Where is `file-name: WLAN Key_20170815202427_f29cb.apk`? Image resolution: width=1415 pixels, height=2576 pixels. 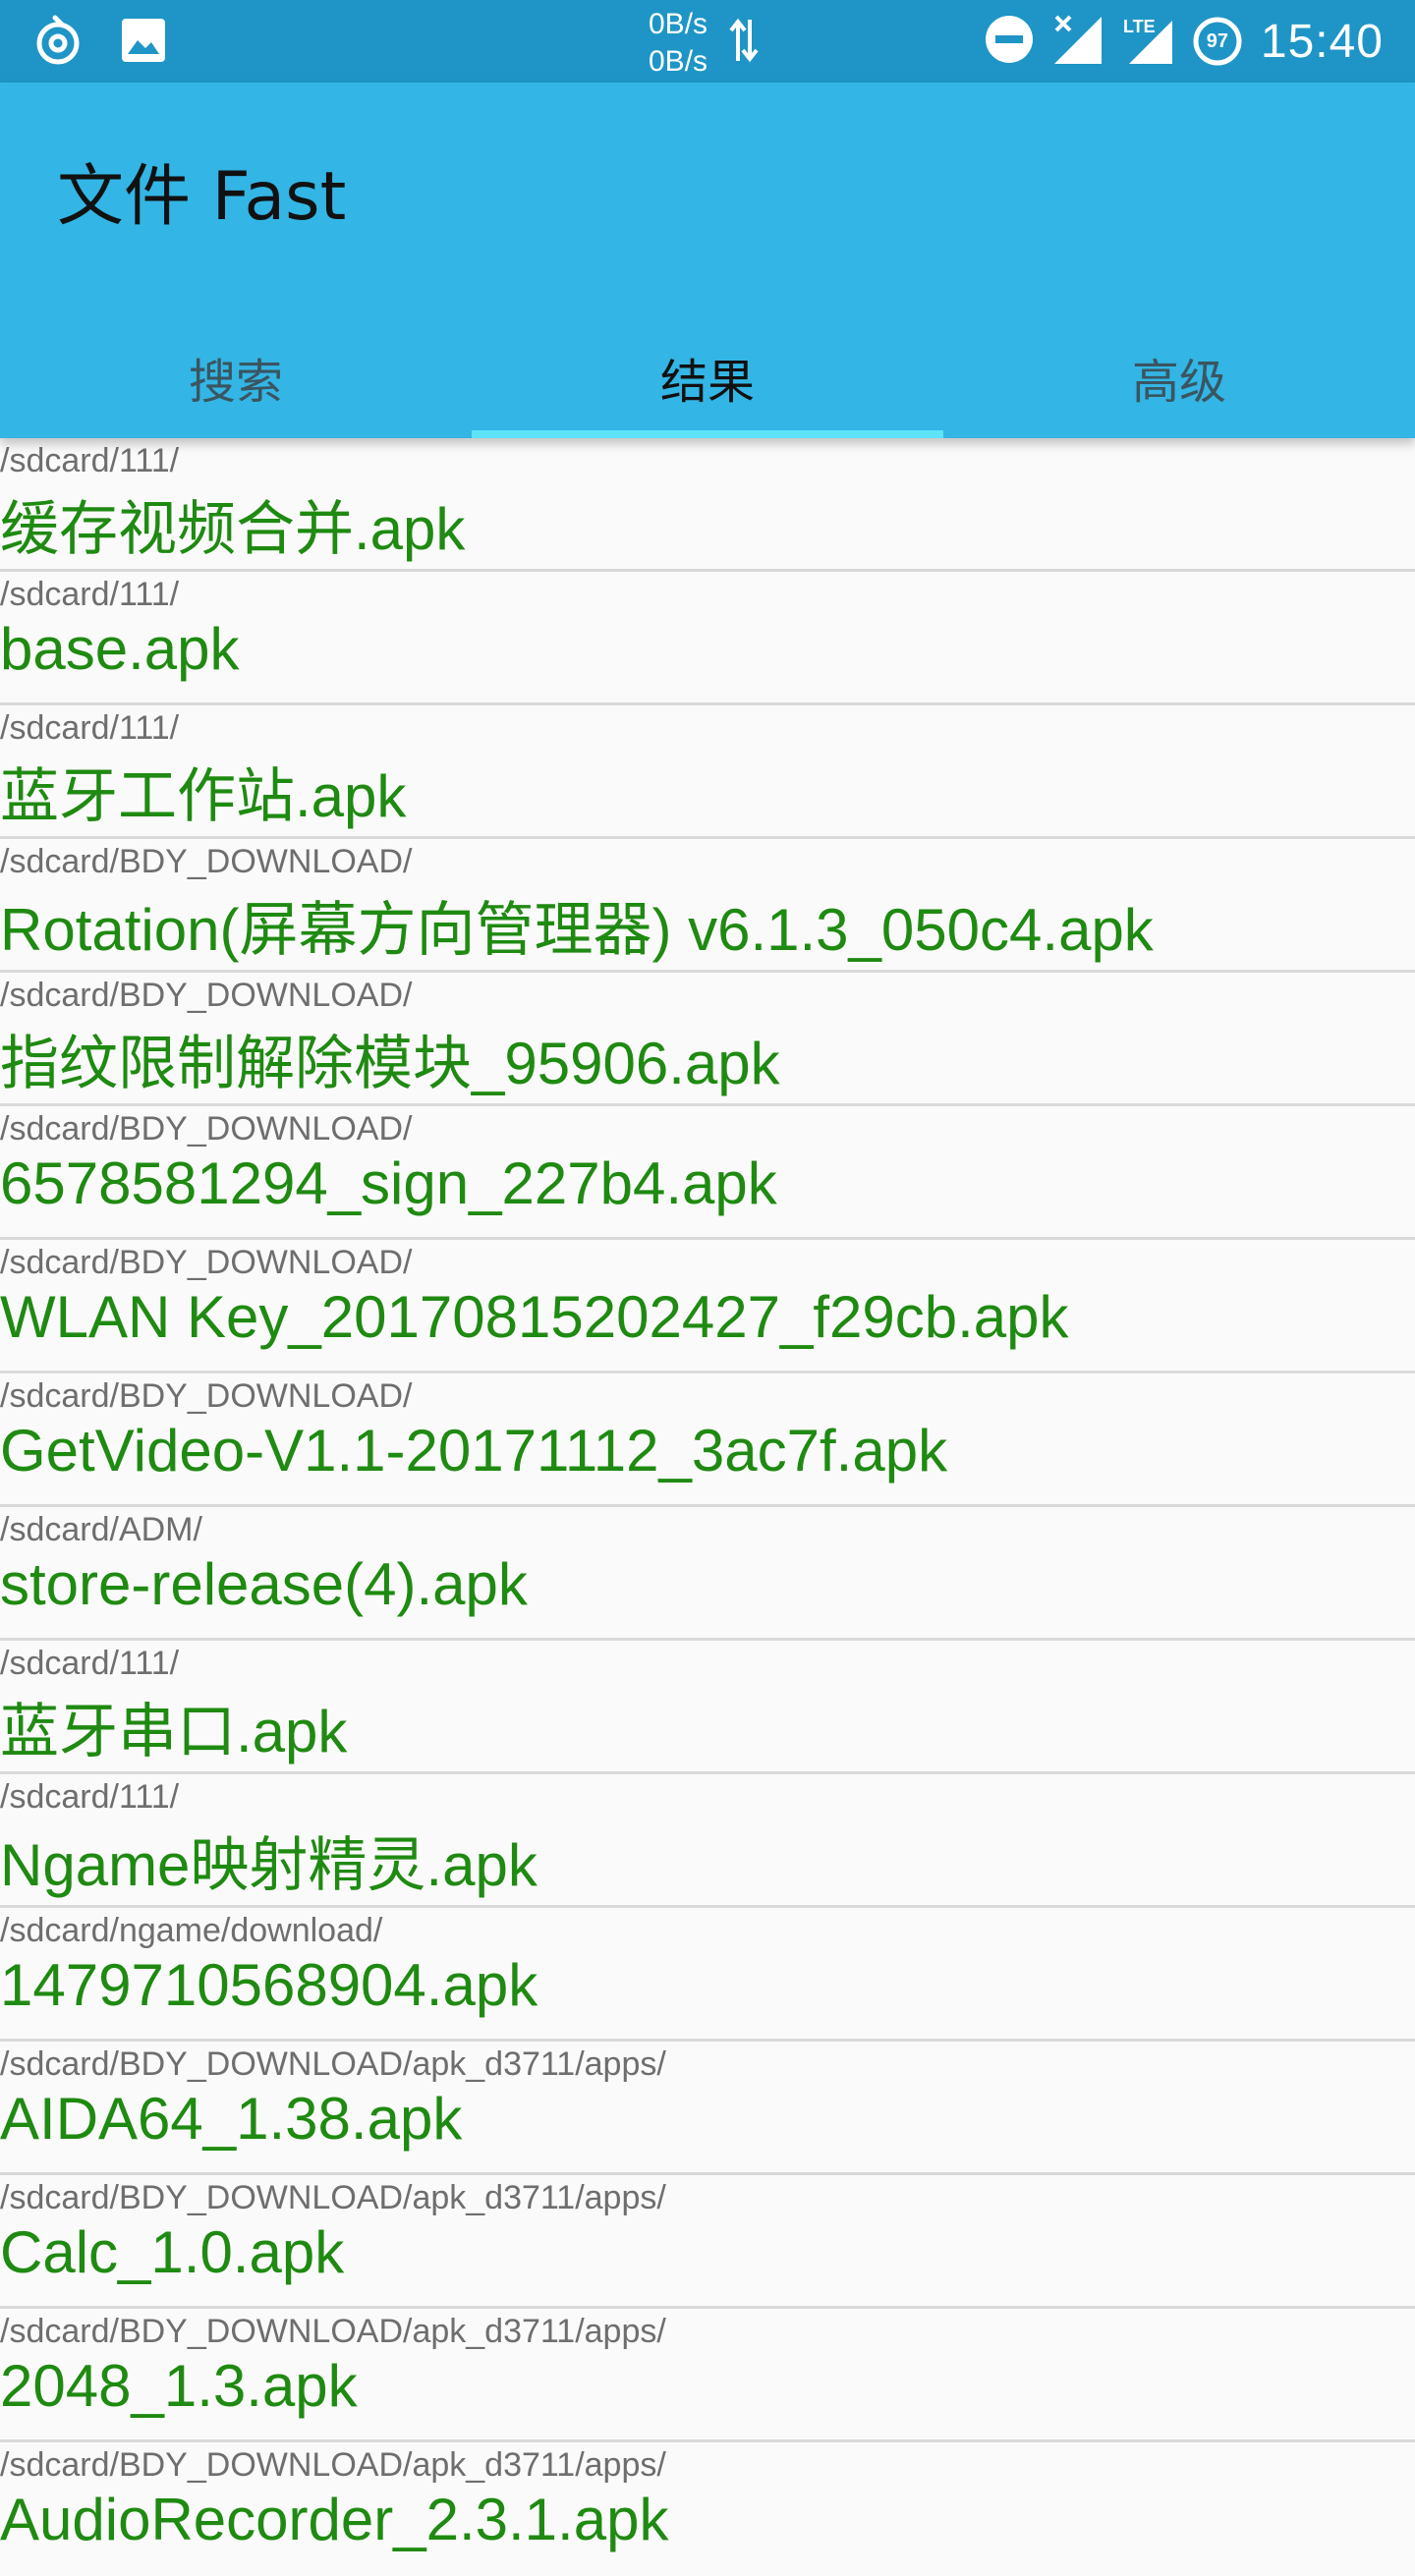
file-name: WLAN Key_20170815202427_f29cb.apk is located at coordinates (534, 1317).